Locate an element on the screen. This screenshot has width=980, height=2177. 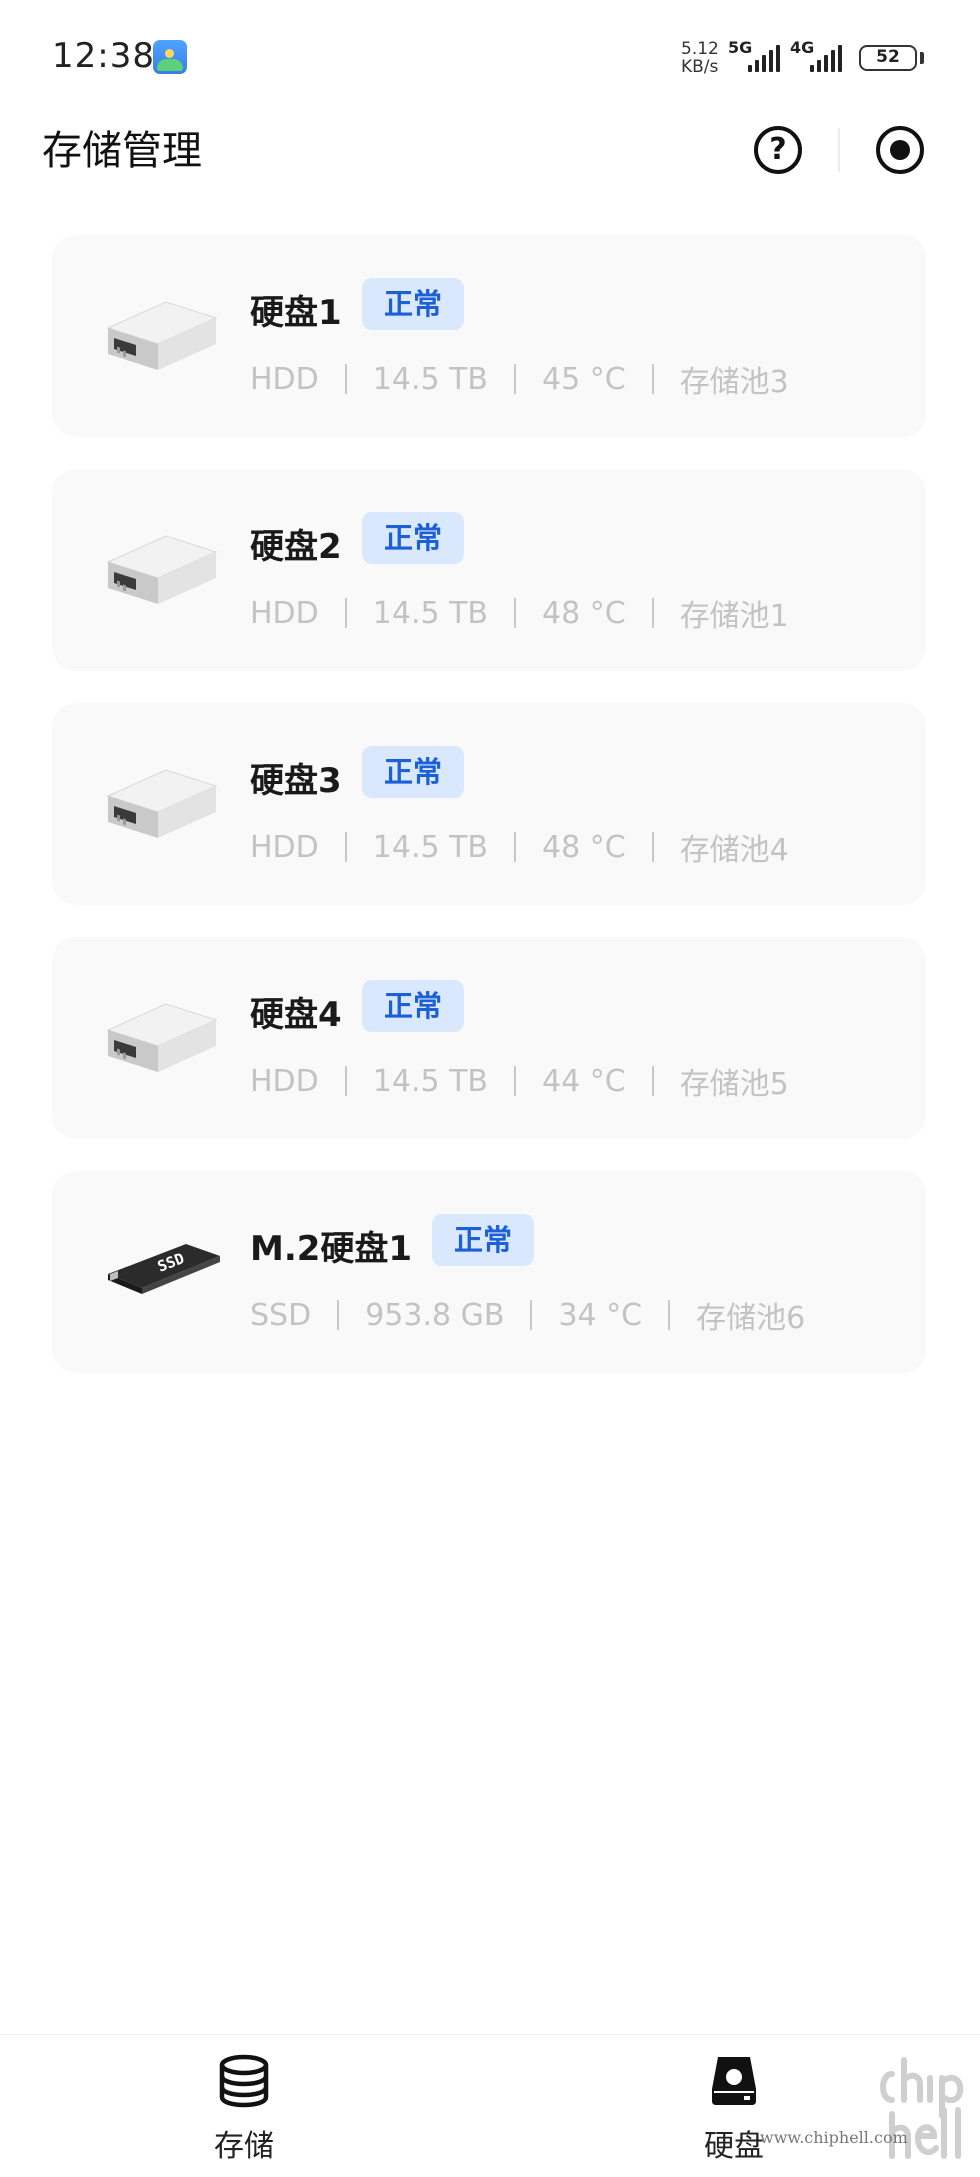
network-speed-unit: KB/s is located at coordinates (700, 67).